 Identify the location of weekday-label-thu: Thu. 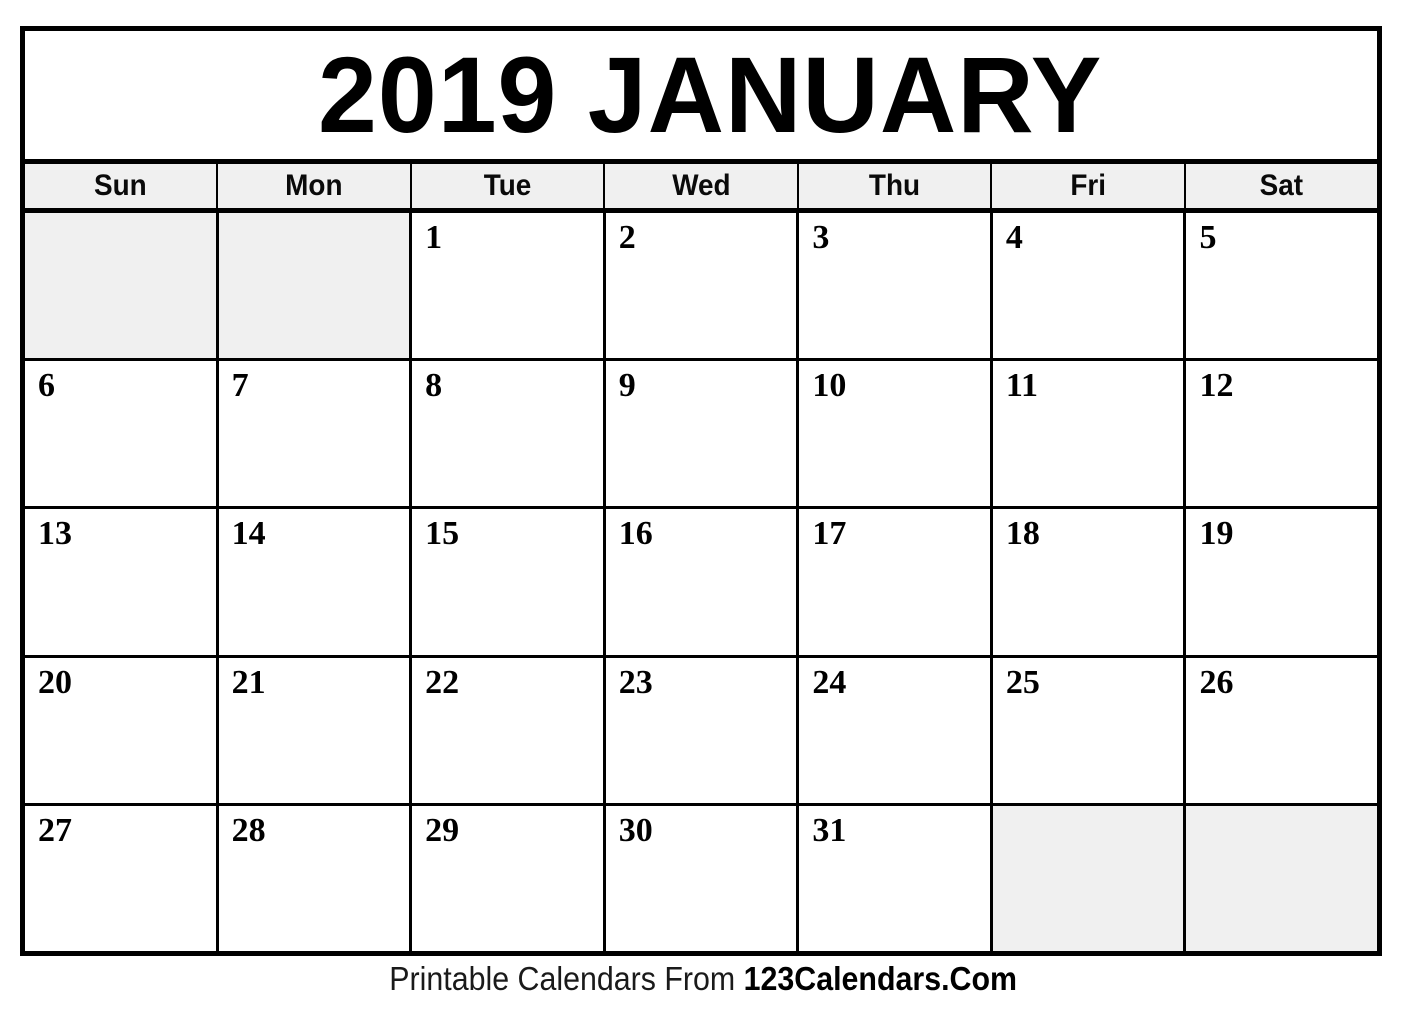
(894, 185).